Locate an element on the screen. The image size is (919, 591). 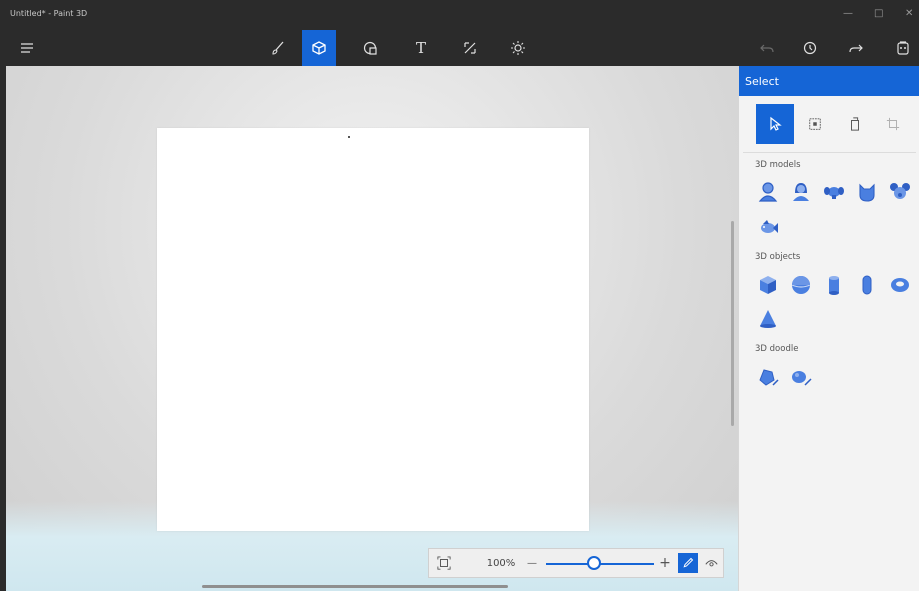
hamburger-icon is located at coordinates (27, 48).